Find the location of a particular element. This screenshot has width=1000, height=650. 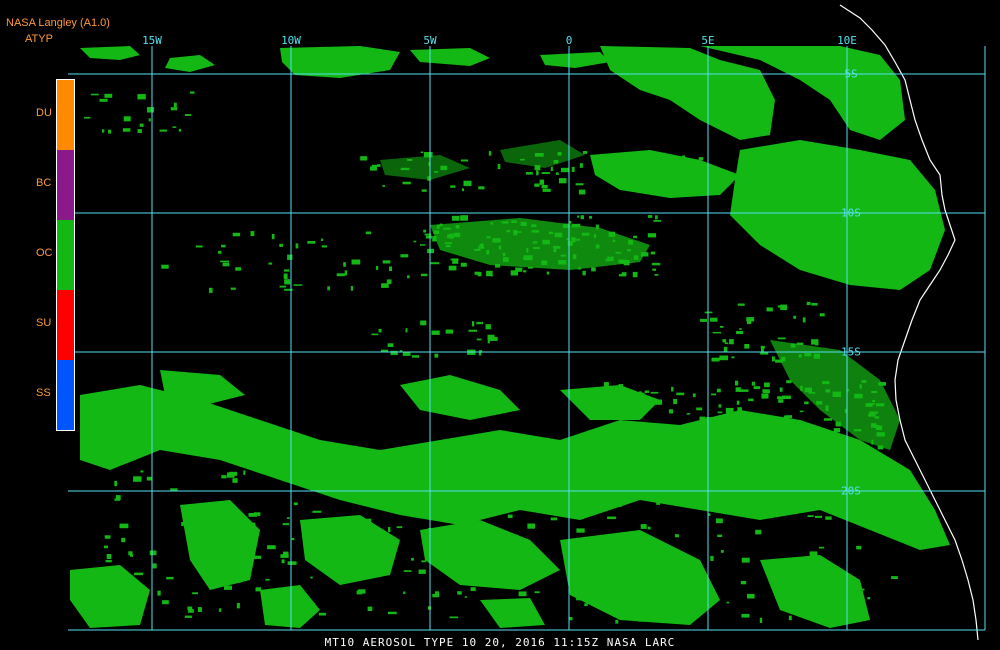

legend-label-du: DU is located at coordinates (44, 113).